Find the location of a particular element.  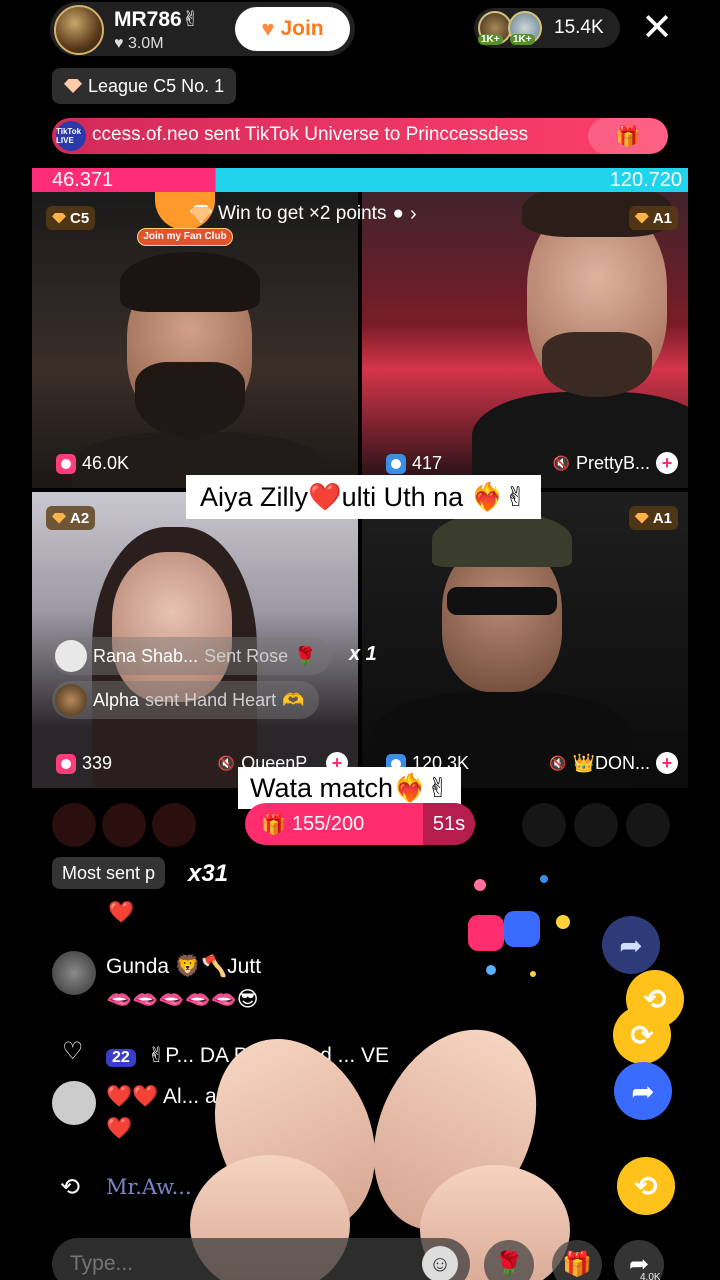

guest-tile: A1 120.3K 🔇 👑DON... + is located at coordinates (525, 640).